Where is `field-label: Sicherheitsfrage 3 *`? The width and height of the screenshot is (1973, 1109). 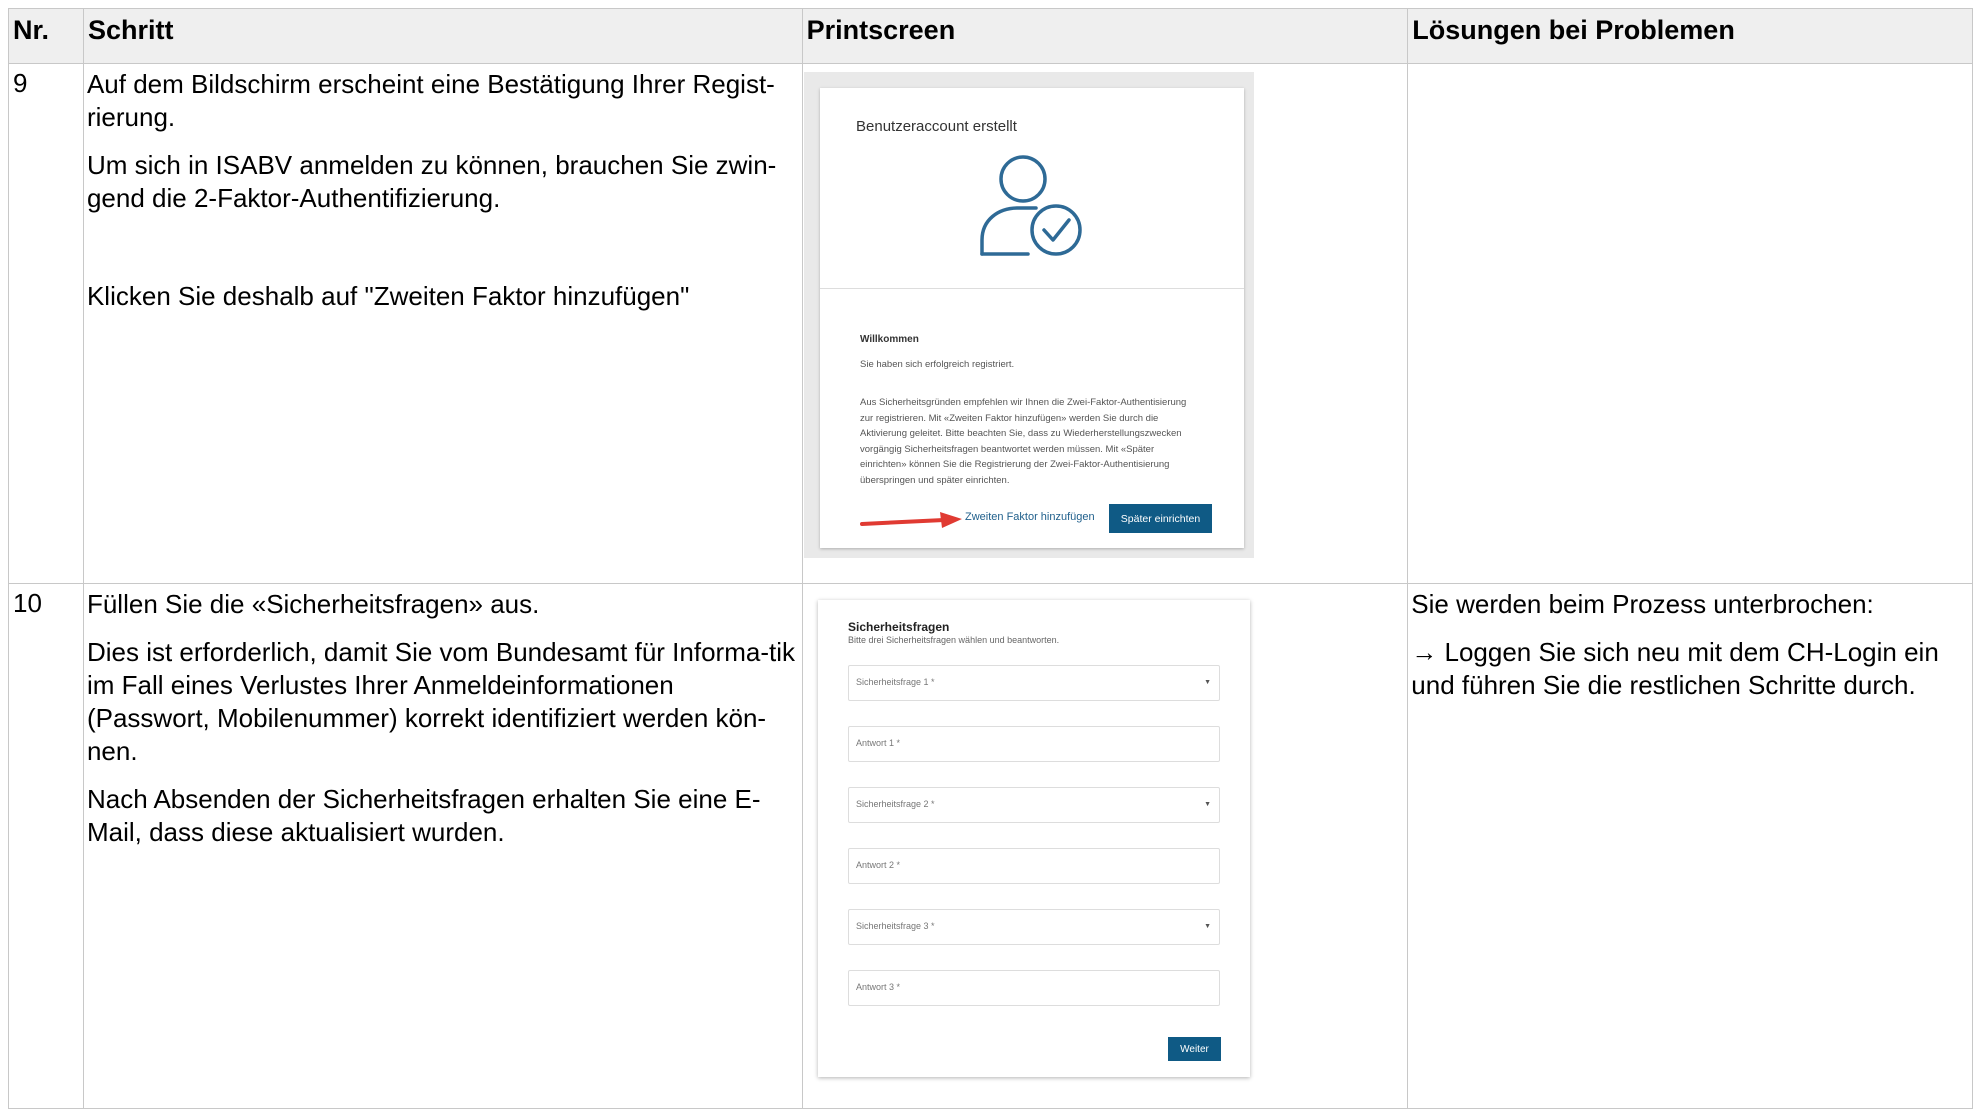
field-label: Sicherheitsfrage 3 * is located at coordinates (895, 926).